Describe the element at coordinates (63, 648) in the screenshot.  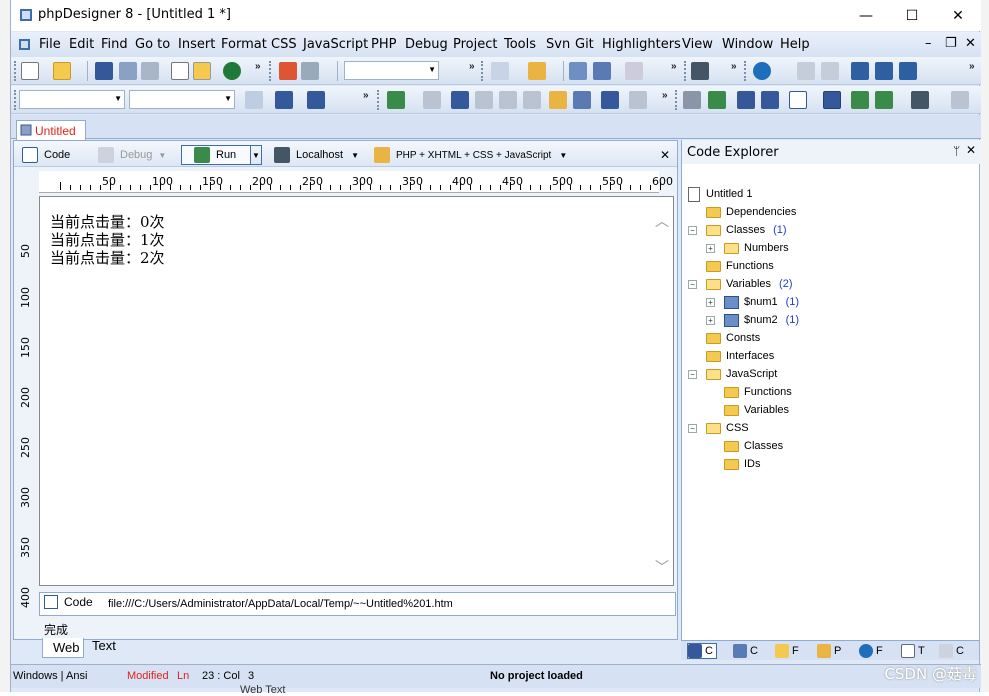
I see `tab-web: Web` at that location.